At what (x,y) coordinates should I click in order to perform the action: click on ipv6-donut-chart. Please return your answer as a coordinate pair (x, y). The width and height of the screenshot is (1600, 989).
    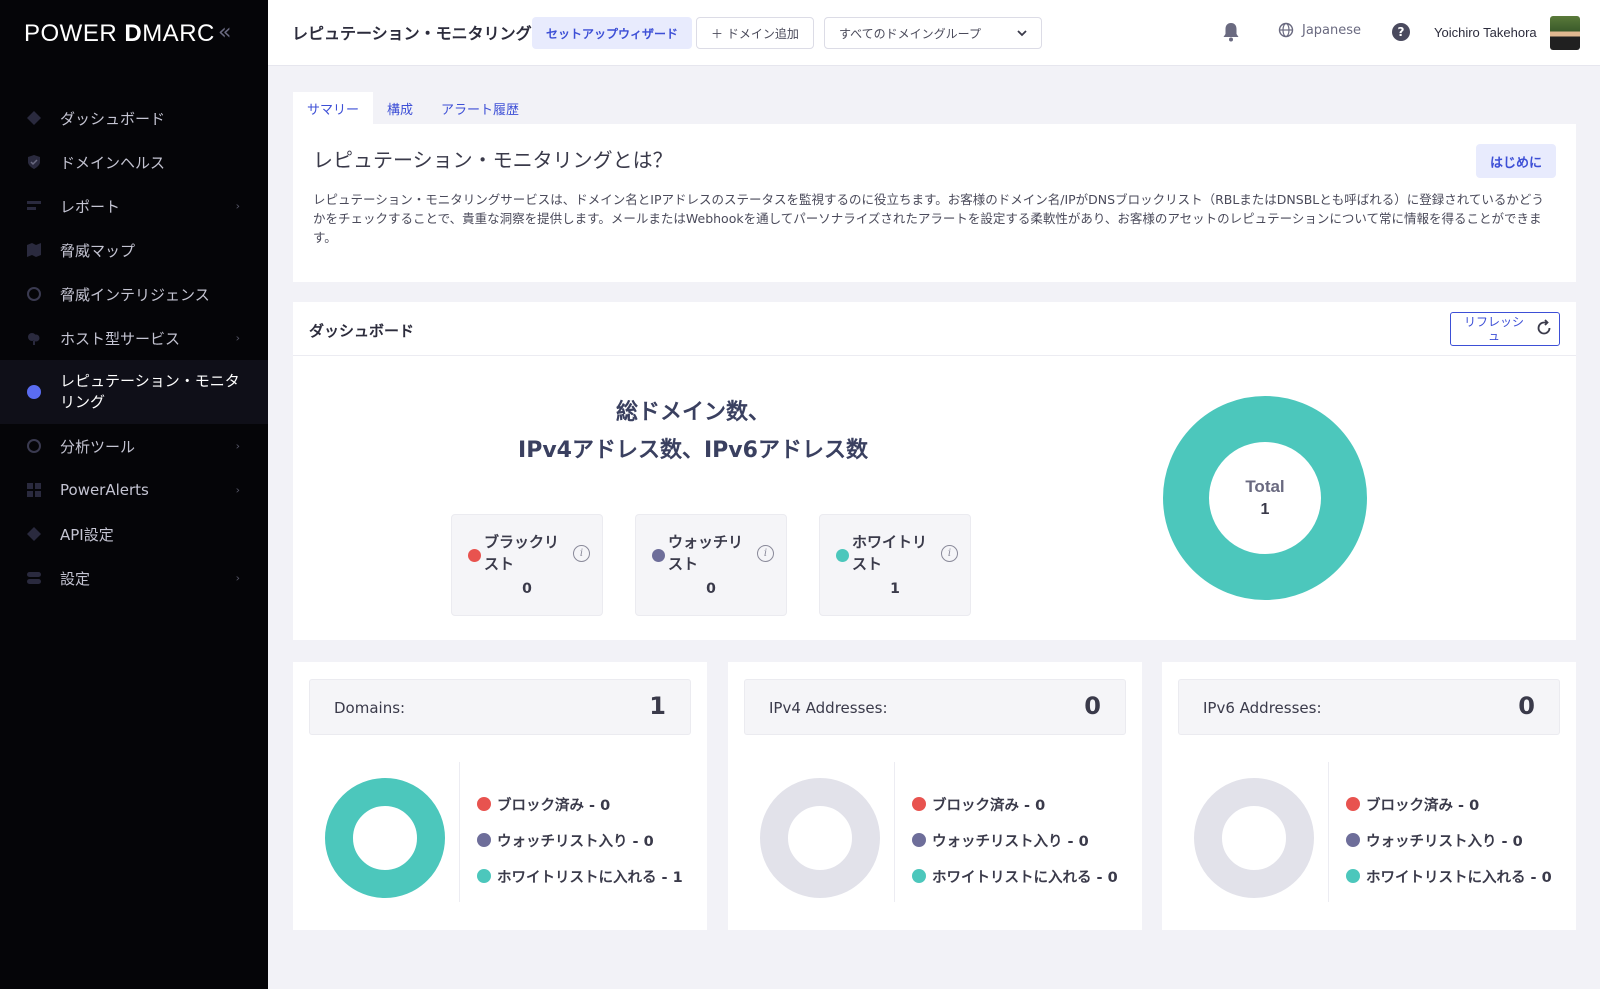
    Looking at the image, I should click on (1254, 838).